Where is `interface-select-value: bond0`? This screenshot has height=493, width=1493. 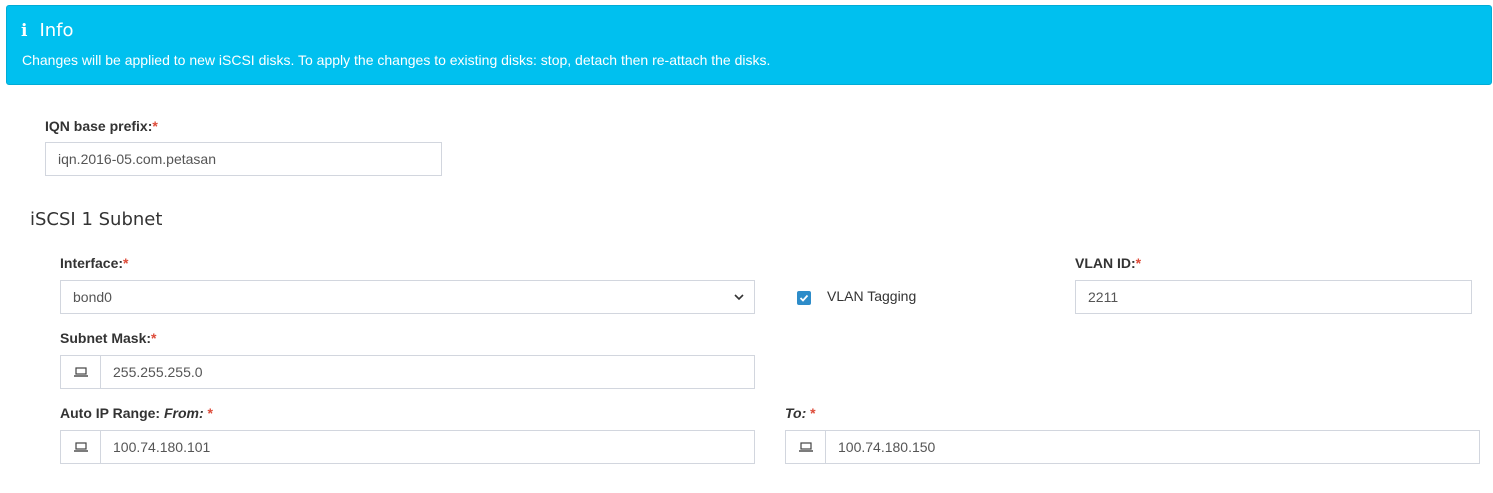
interface-select-value: bond0 is located at coordinates (92, 297).